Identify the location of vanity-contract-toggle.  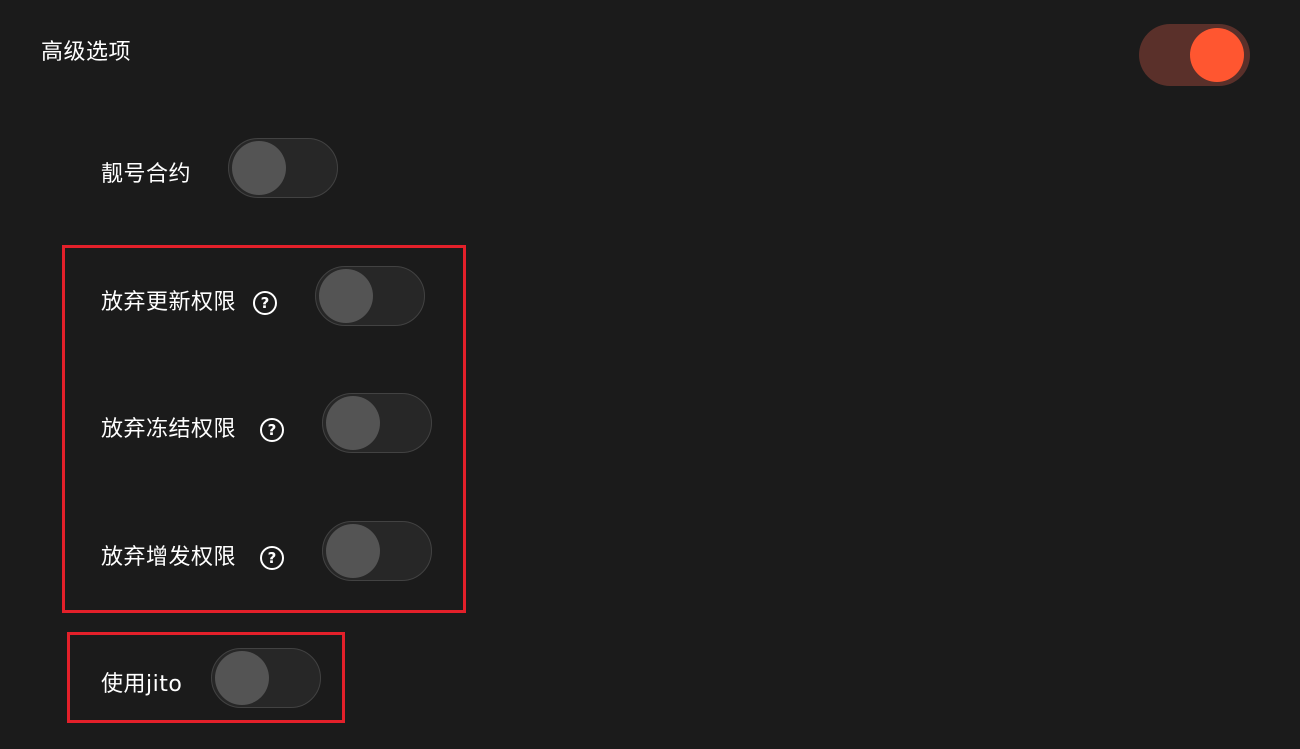
(283, 168).